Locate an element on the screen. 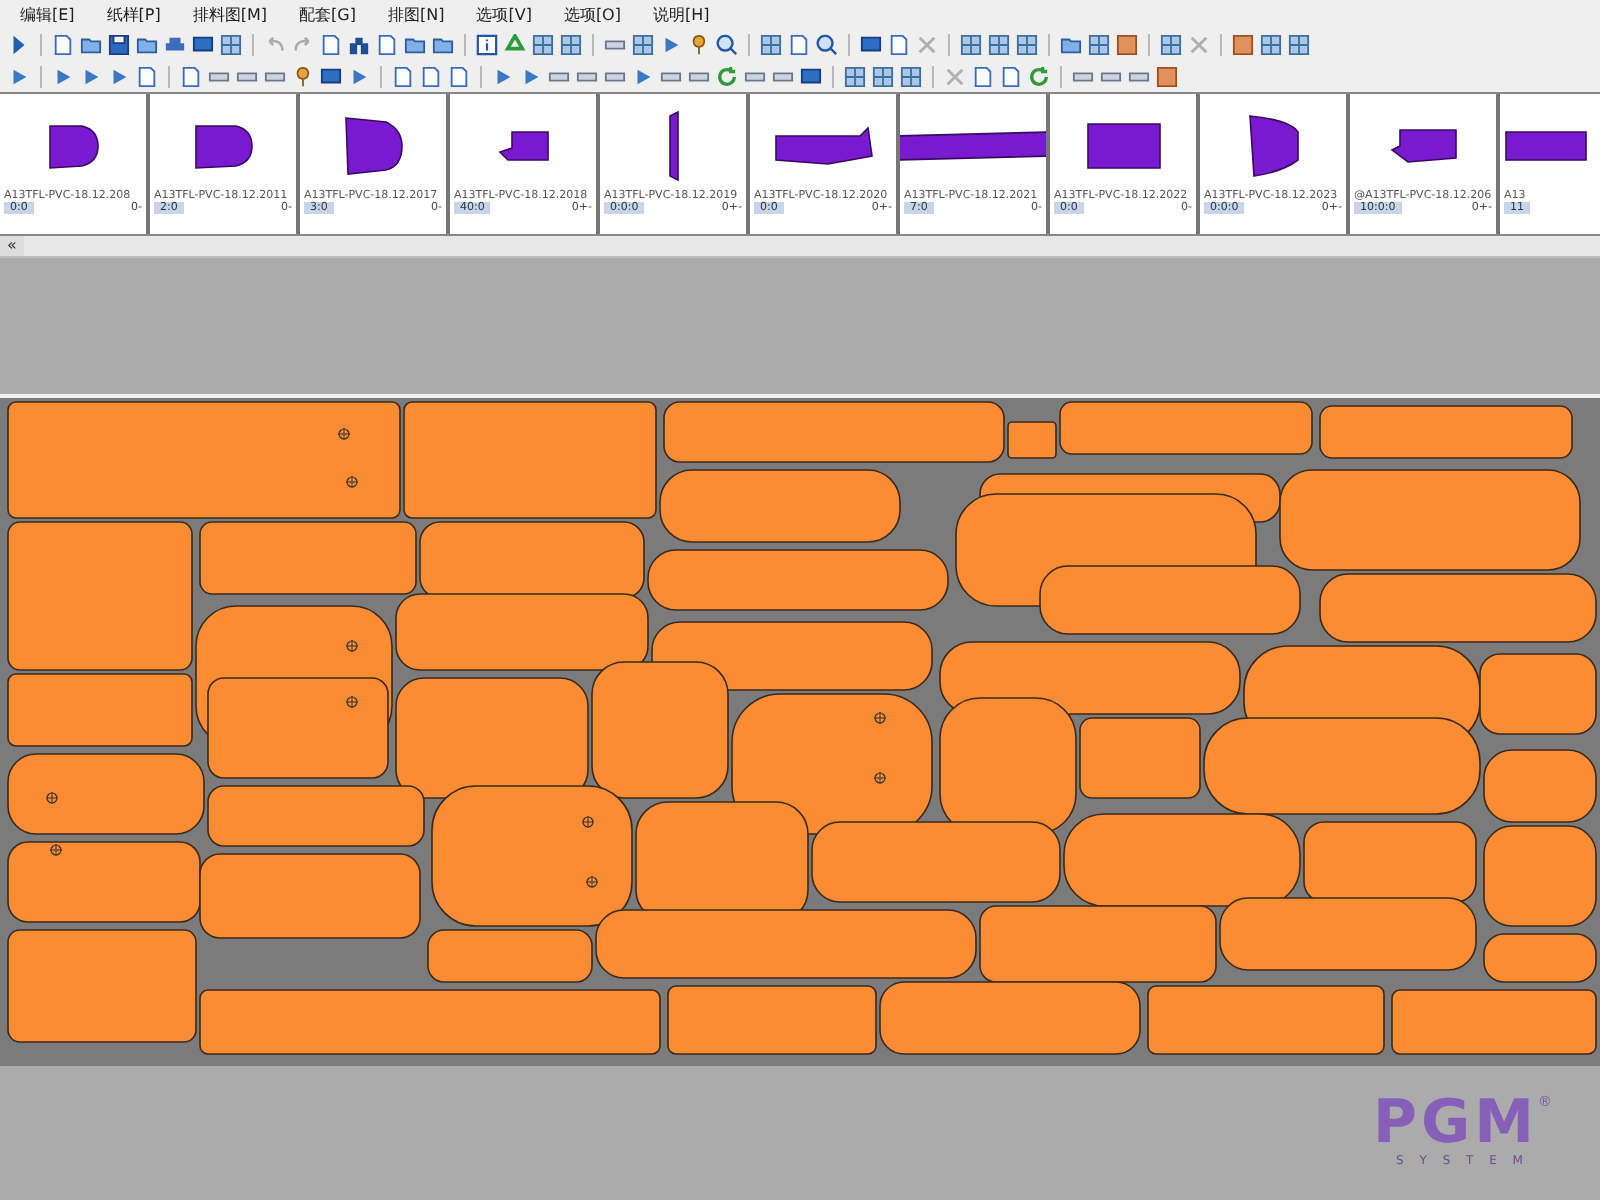 This screenshot has width=1600, height=1200. menu-item: 配套[G] is located at coordinates (327, 14).